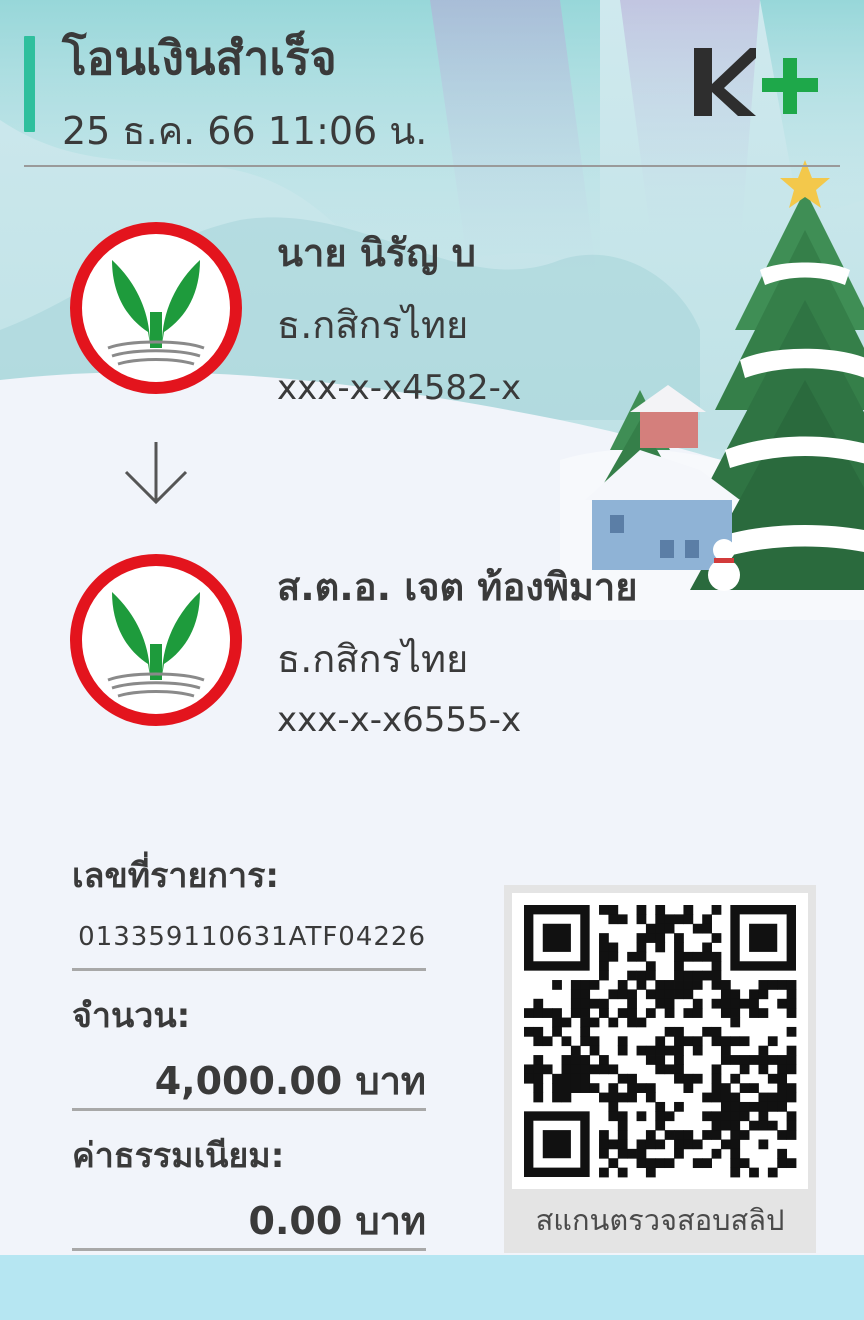 This screenshot has height=1320, width=864. I want to click on kplus-logo, so click(756, 82).